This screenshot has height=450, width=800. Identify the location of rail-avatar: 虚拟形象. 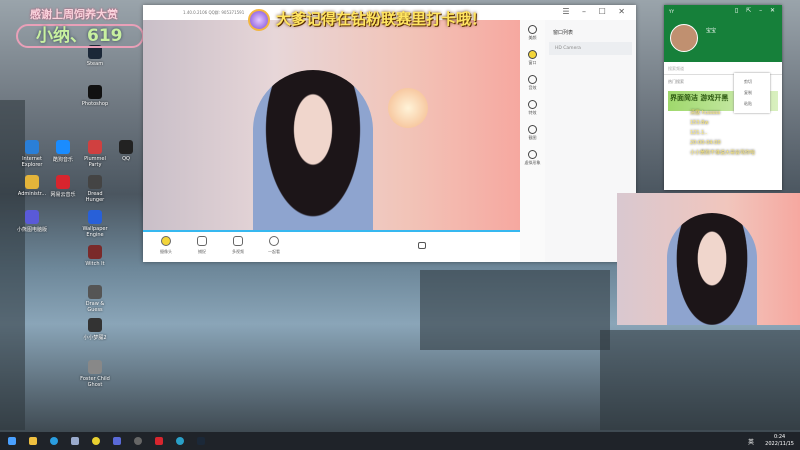
(532, 157).